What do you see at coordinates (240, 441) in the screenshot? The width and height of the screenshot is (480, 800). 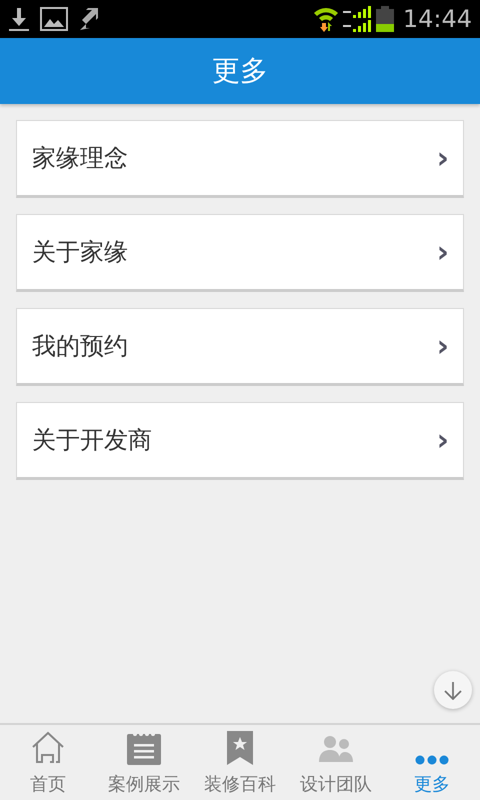 I see `menu-item: 关于开发商 ›` at bounding box center [240, 441].